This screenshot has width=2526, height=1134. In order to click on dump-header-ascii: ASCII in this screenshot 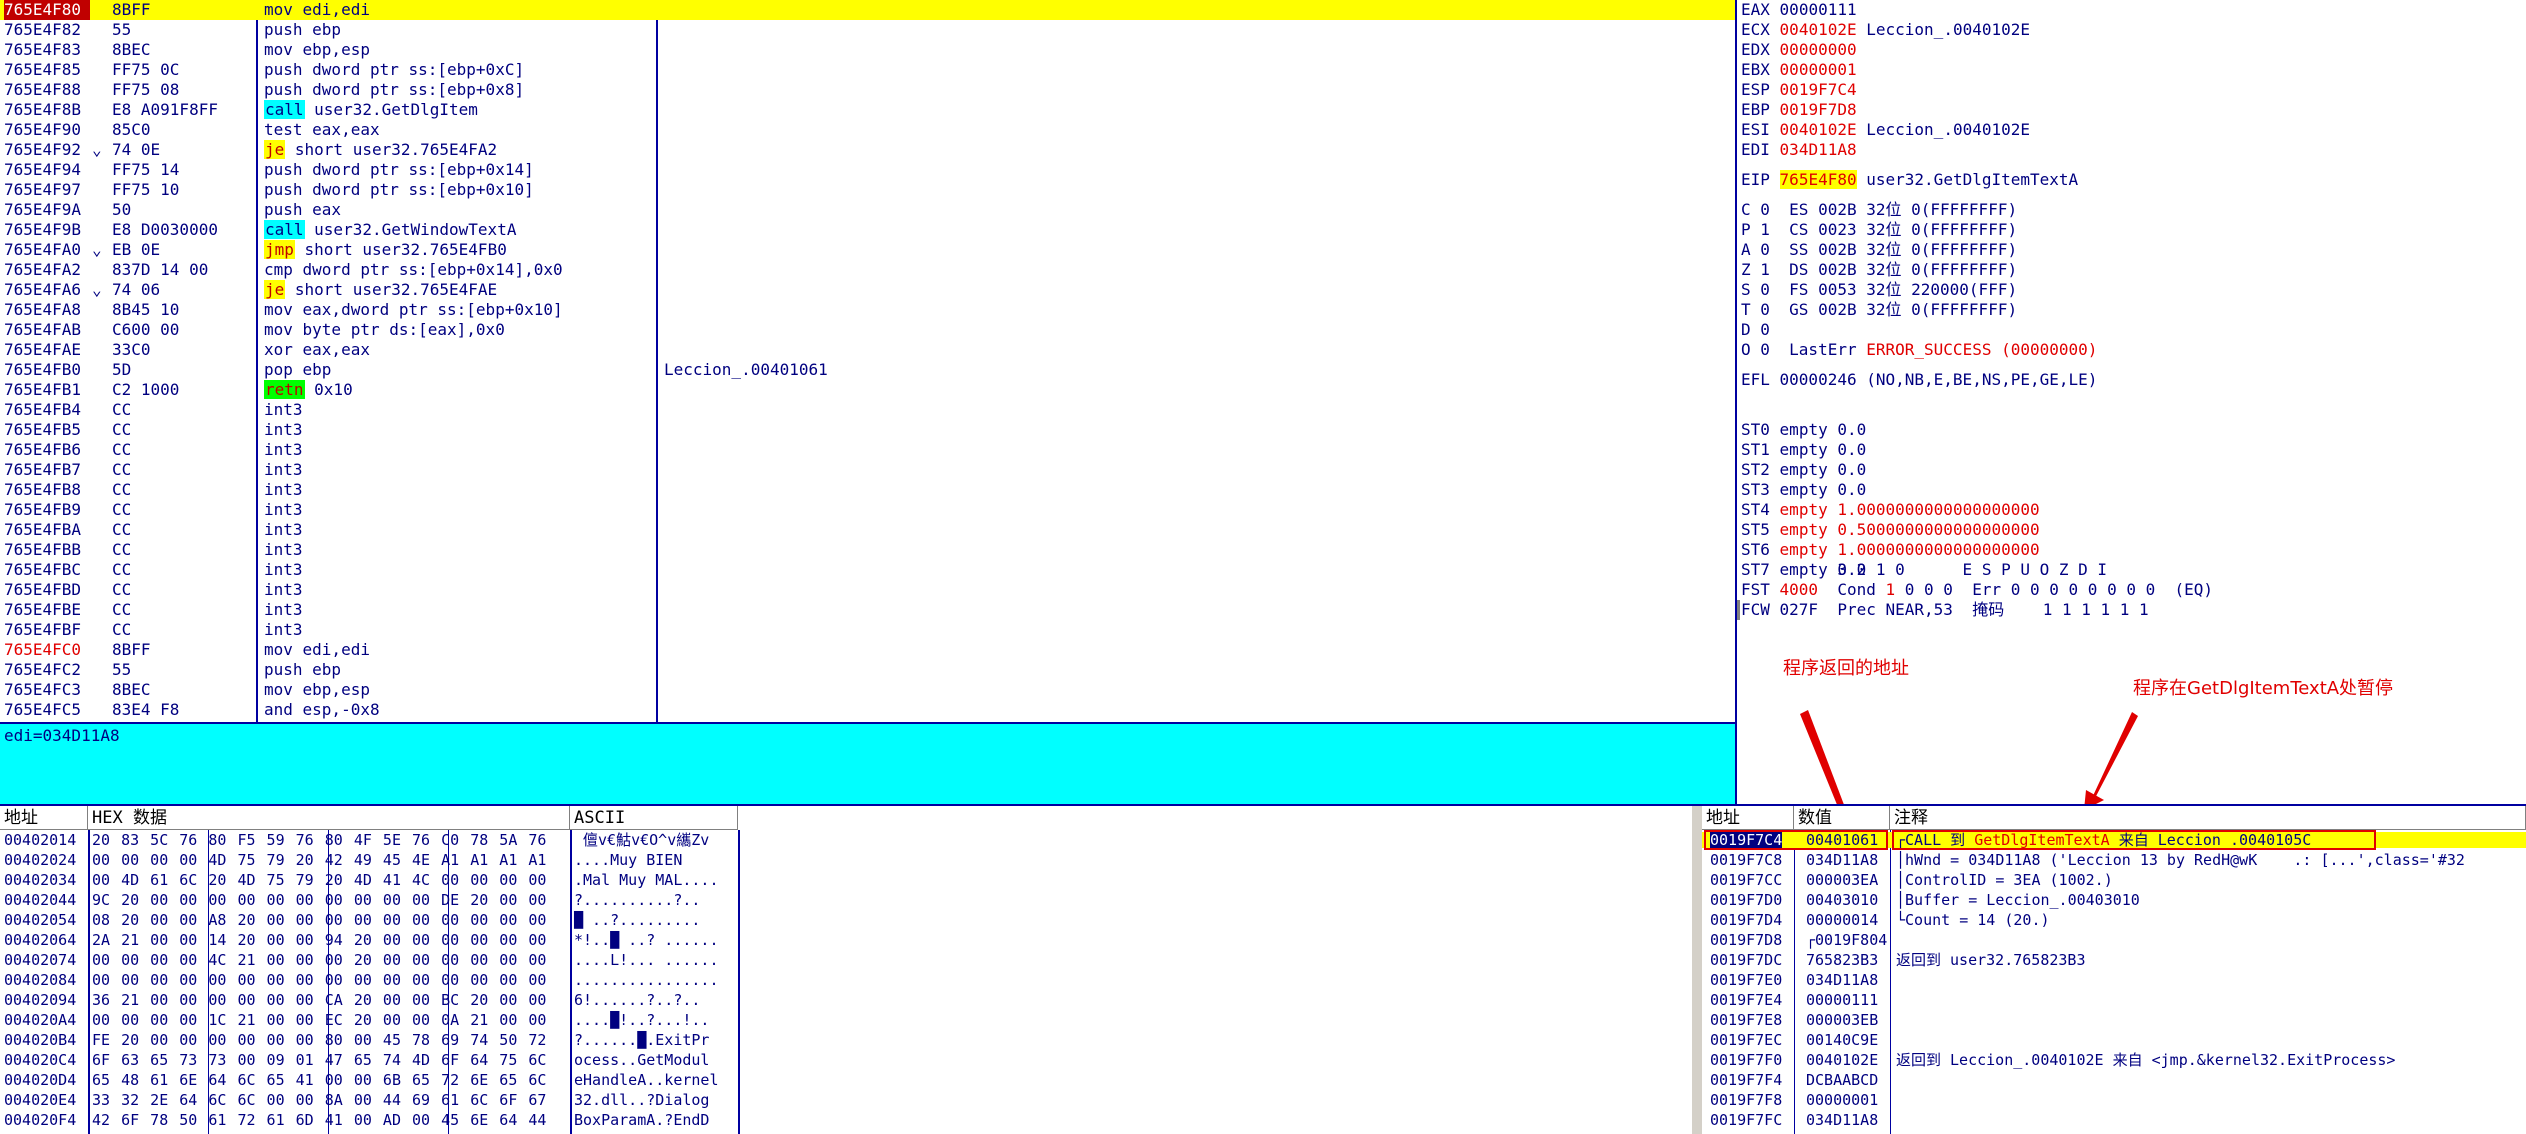, I will do `click(654, 818)`.